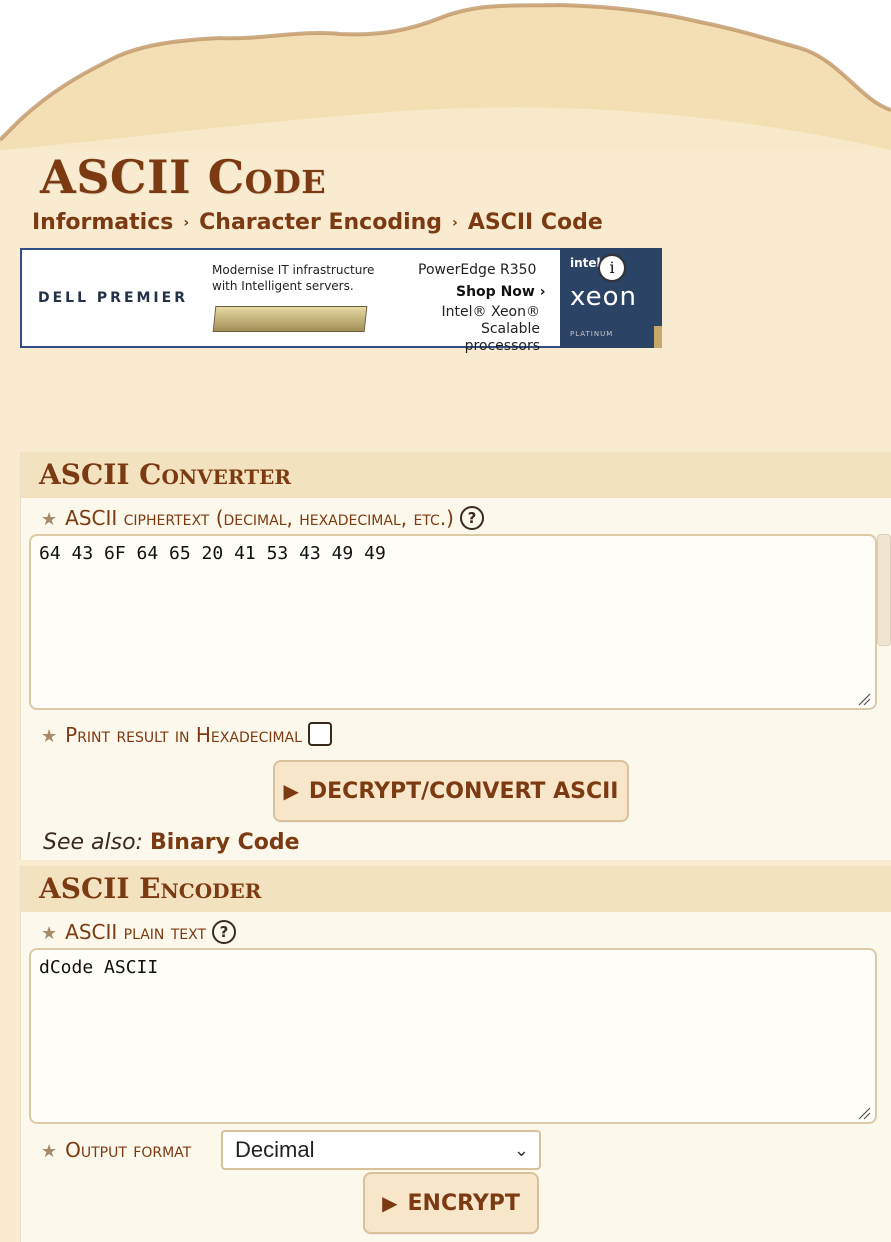 This screenshot has height=1242, width=891. Describe the element at coordinates (490, 312) in the screenshot. I see `ad-processor-line1: Intel® Xeon®` at that location.